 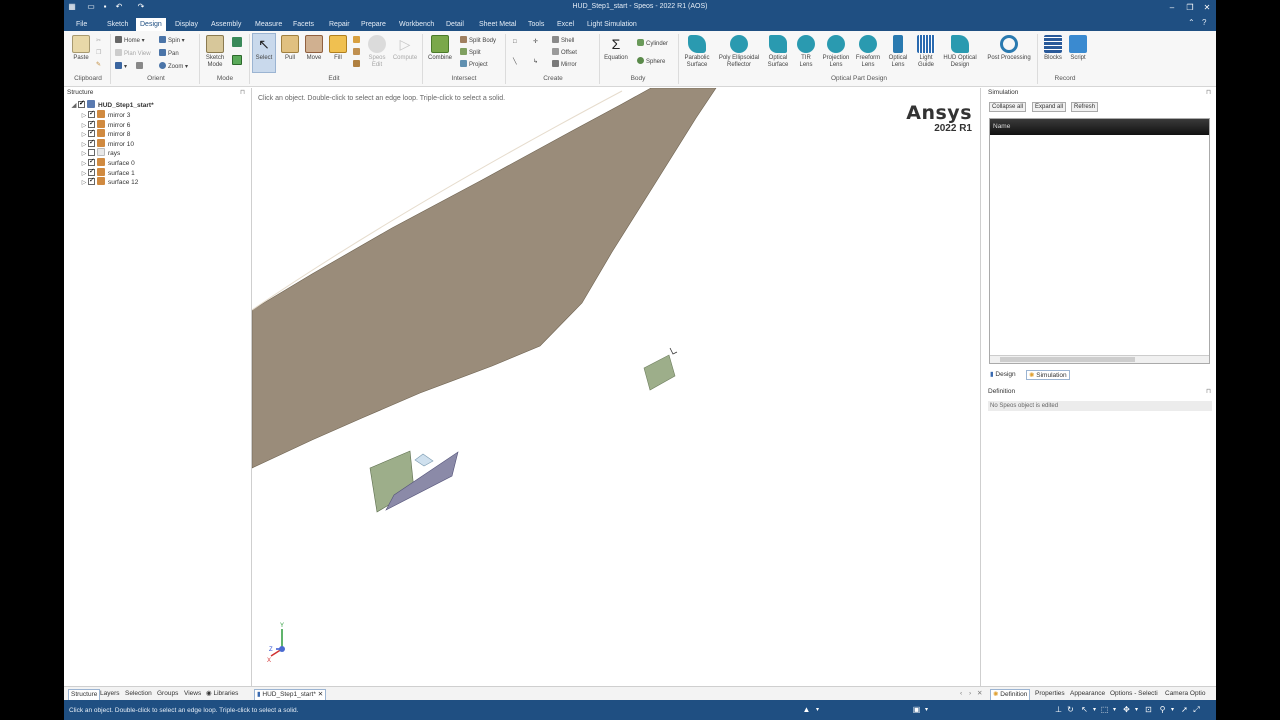 What do you see at coordinates (659, 372) in the screenshot?
I see `mirror-small` at bounding box center [659, 372].